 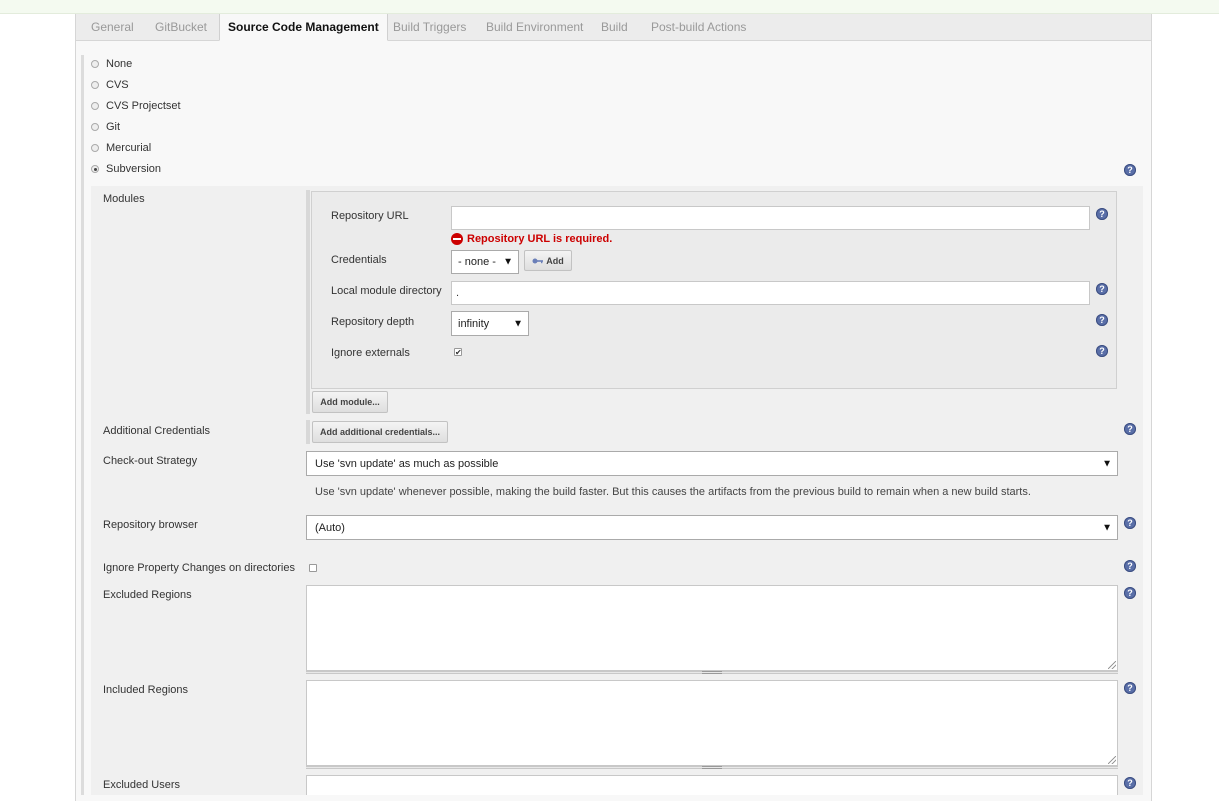 I want to click on checkout-strategy-label: Check-out Strategy, so click(x=150, y=461).